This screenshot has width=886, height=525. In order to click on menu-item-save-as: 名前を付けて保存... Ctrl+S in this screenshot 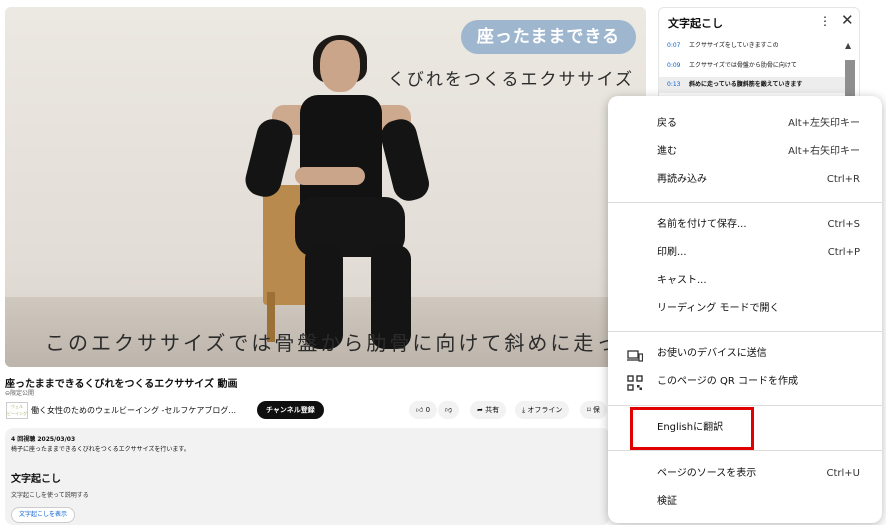, I will do `click(745, 225)`.